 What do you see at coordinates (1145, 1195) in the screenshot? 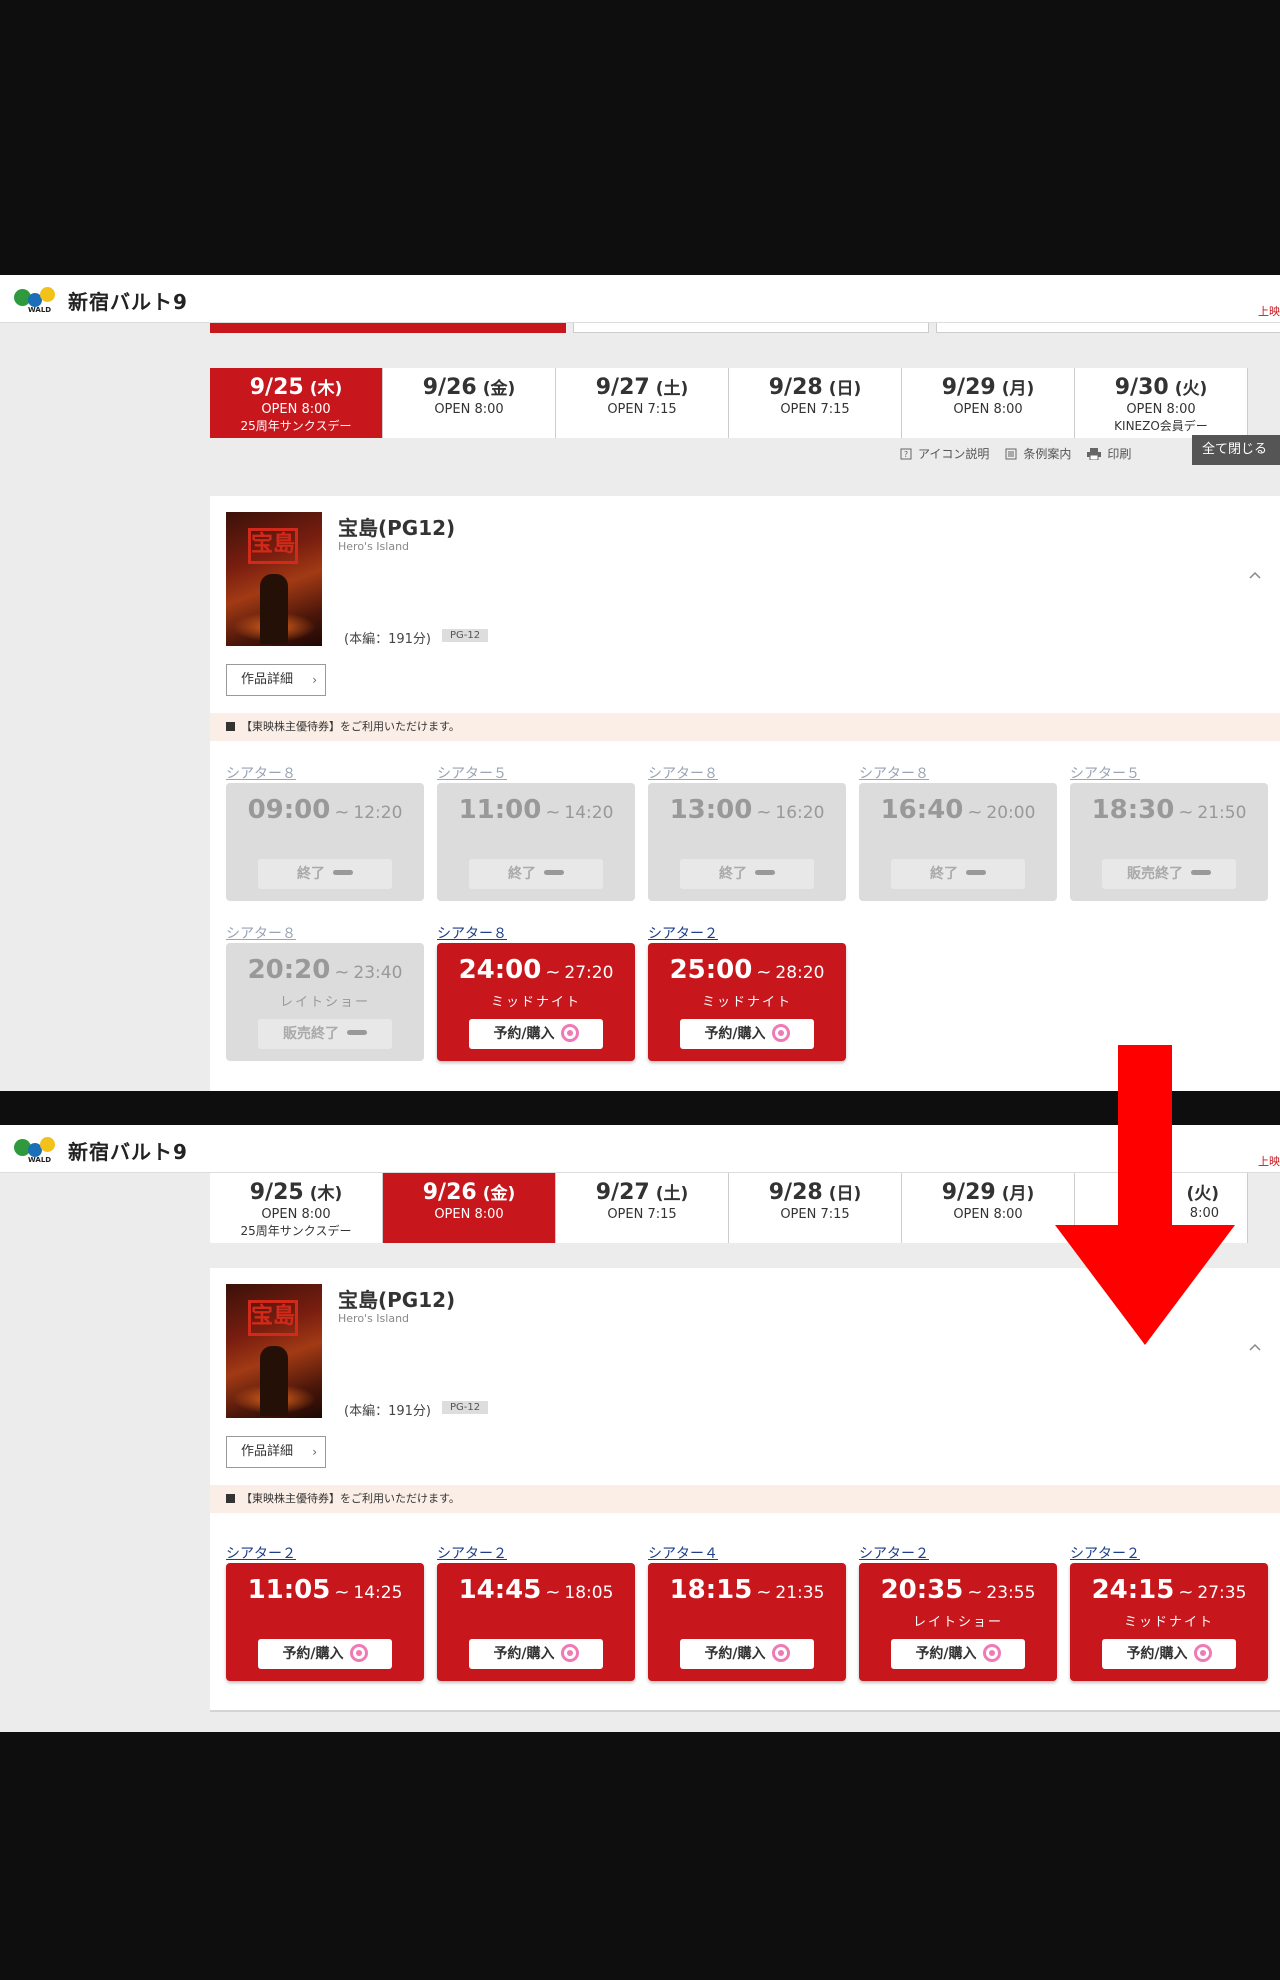
I see `down-arrow-icon` at bounding box center [1145, 1195].